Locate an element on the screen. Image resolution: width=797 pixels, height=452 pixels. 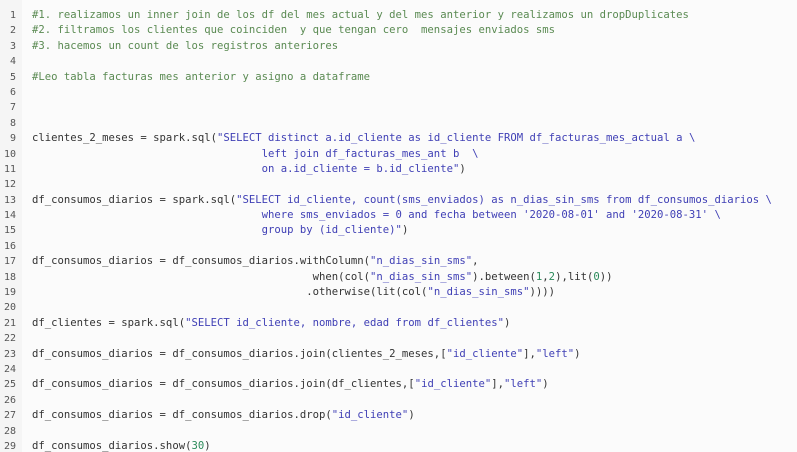
line-number: 28 is located at coordinates (9, 431).